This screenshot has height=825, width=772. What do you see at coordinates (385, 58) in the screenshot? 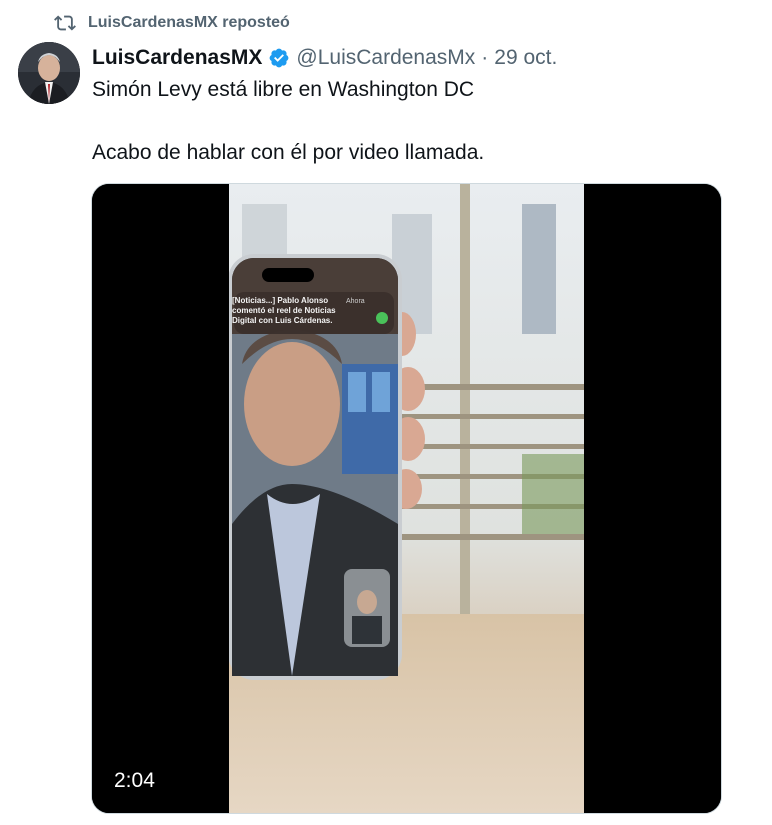
I see `handle: @LuisCardenasMx` at bounding box center [385, 58].